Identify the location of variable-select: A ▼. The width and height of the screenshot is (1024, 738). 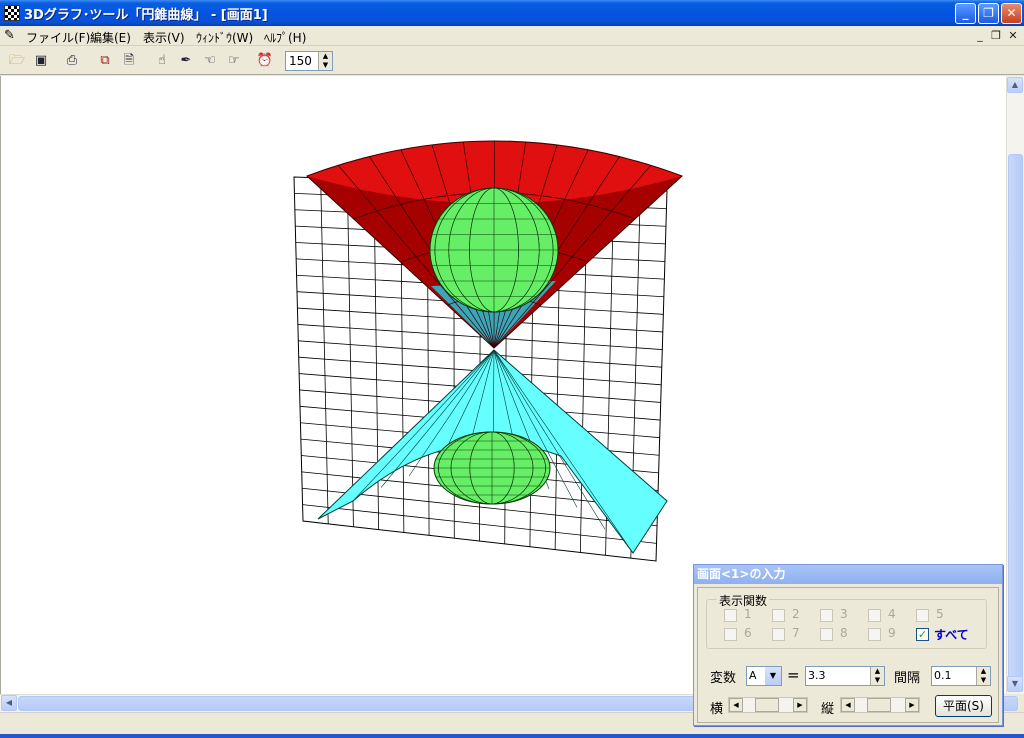
(764, 676).